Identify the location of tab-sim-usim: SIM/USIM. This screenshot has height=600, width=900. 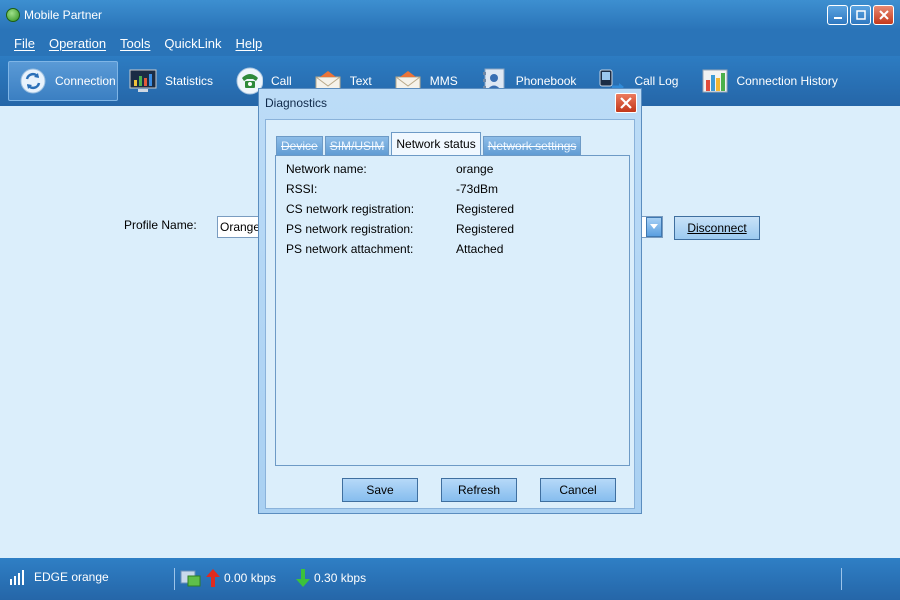
(357, 146).